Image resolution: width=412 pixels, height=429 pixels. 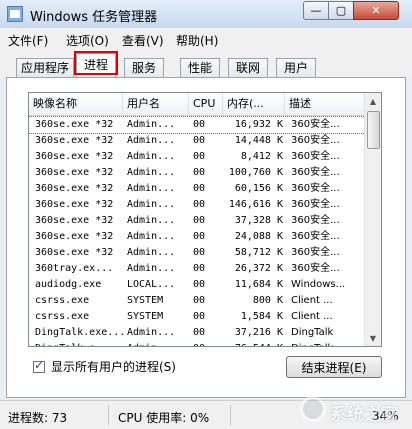 I want to click on close-button: ✕, so click(x=376, y=10).